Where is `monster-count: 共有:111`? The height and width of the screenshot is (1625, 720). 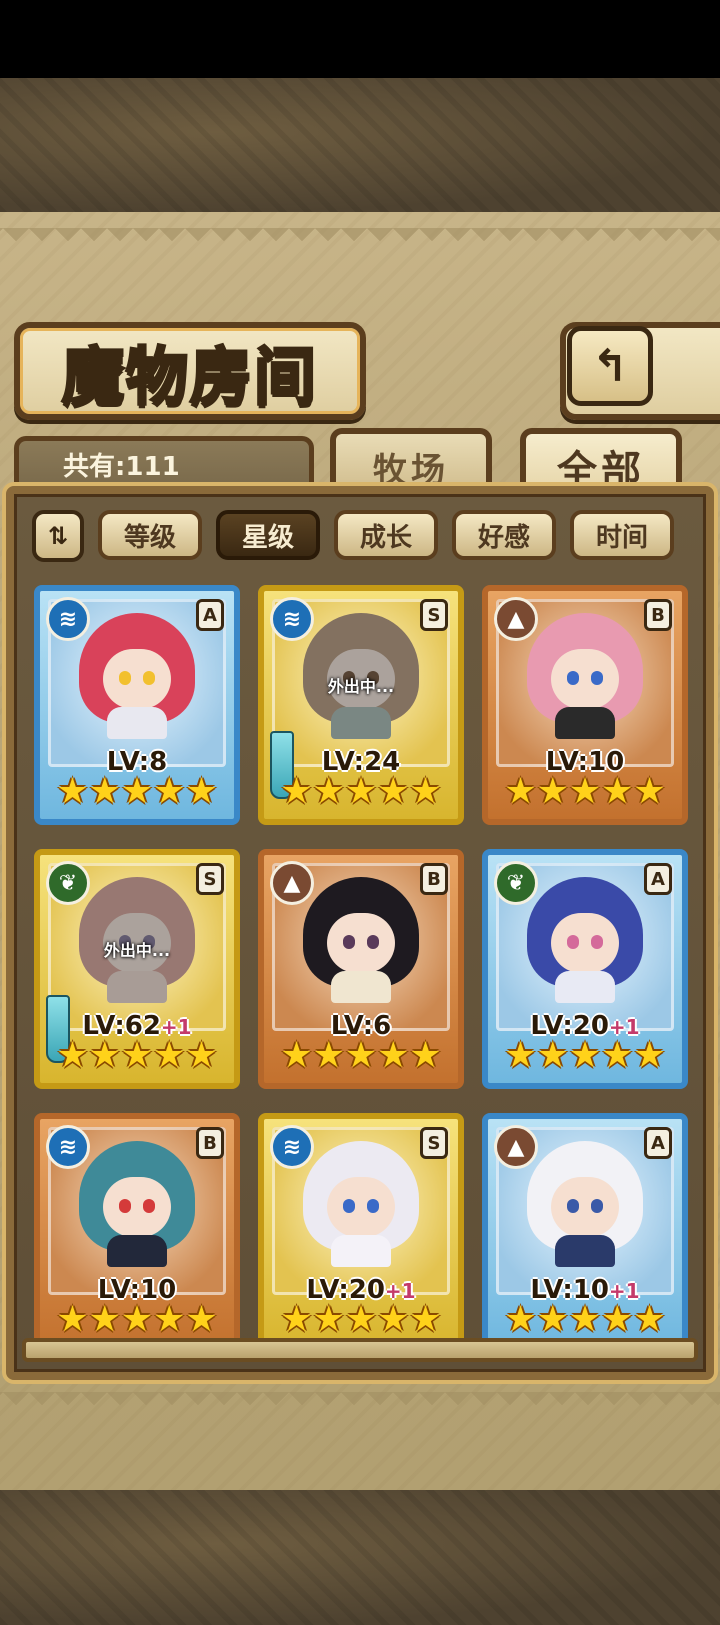 monster-count: 共有:111 is located at coordinates (164, 462).